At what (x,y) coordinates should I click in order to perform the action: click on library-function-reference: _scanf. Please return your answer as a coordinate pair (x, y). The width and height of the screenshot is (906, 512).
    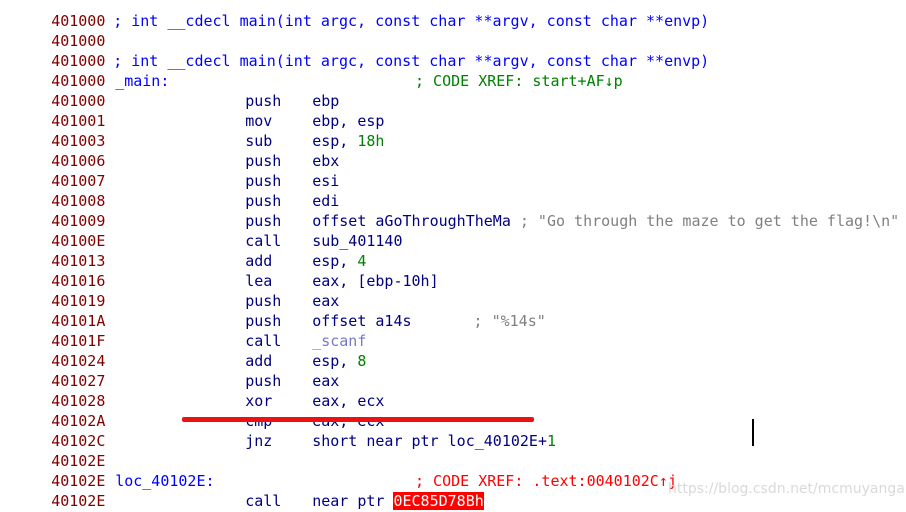
    Looking at the image, I should click on (339, 341).